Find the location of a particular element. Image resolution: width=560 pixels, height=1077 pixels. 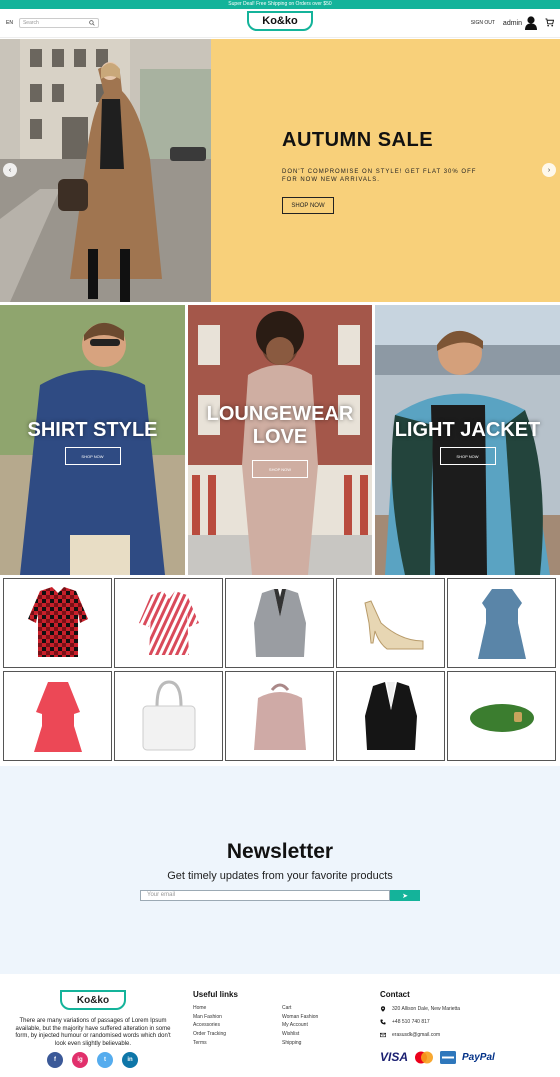

phone-icon is located at coordinates (383, 1022).